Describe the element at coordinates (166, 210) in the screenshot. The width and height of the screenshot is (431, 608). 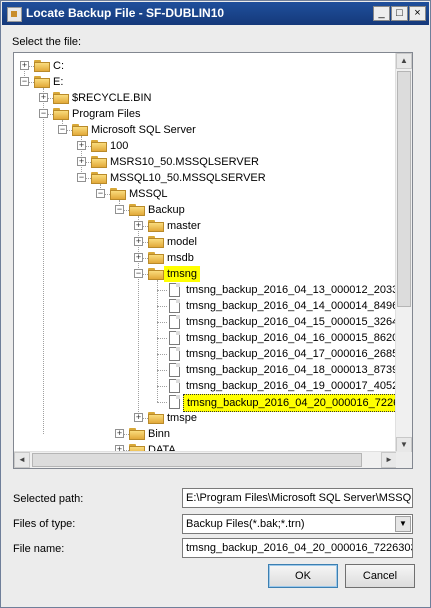
I see `tree-item-label: Backup` at that location.